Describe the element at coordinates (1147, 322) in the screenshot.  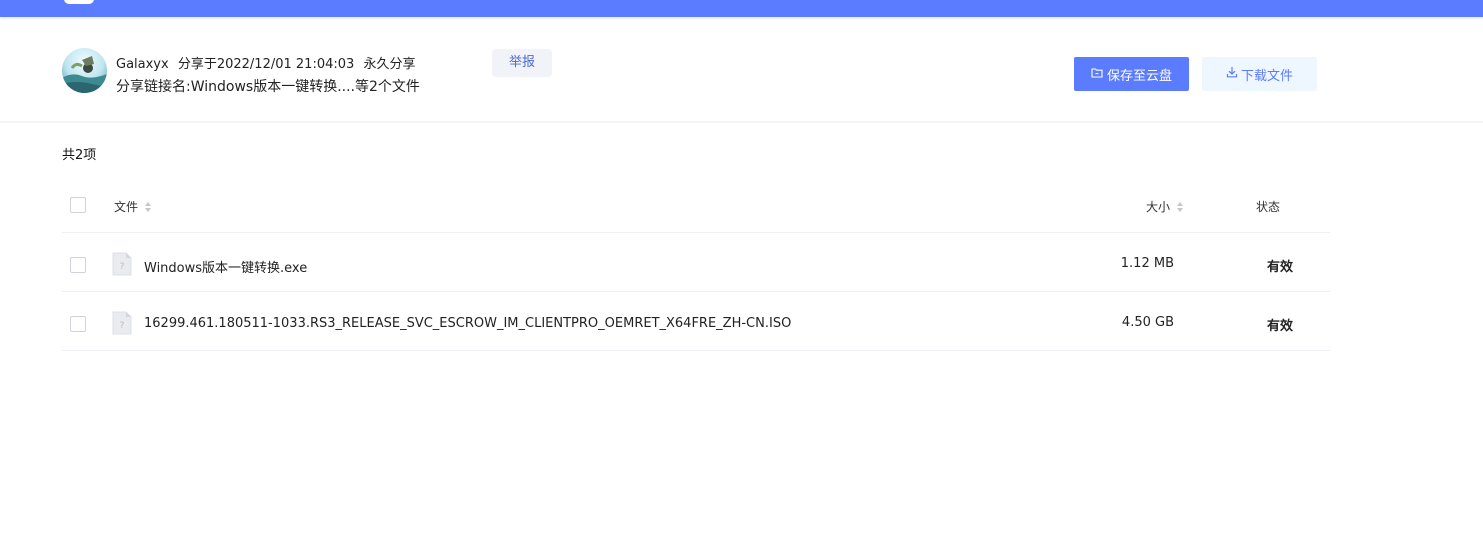
I see `file-size: 4.50 GB` at that location.